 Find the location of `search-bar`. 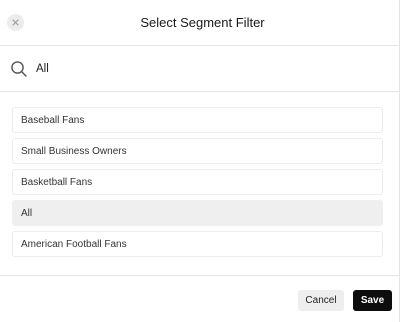

search-bar is located at coordinates (200, 69).